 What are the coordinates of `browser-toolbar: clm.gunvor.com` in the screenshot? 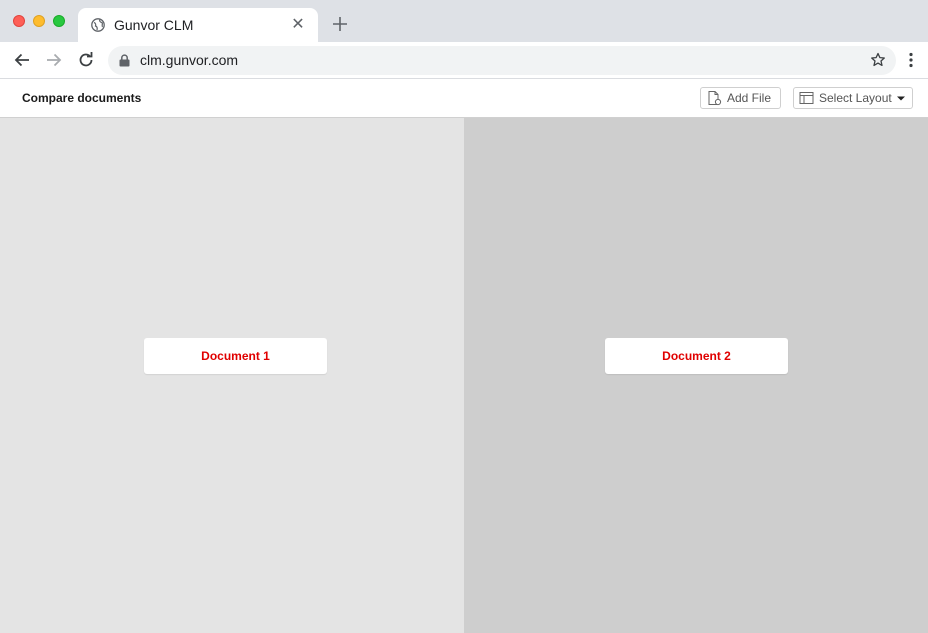 It's located at (464, 60).